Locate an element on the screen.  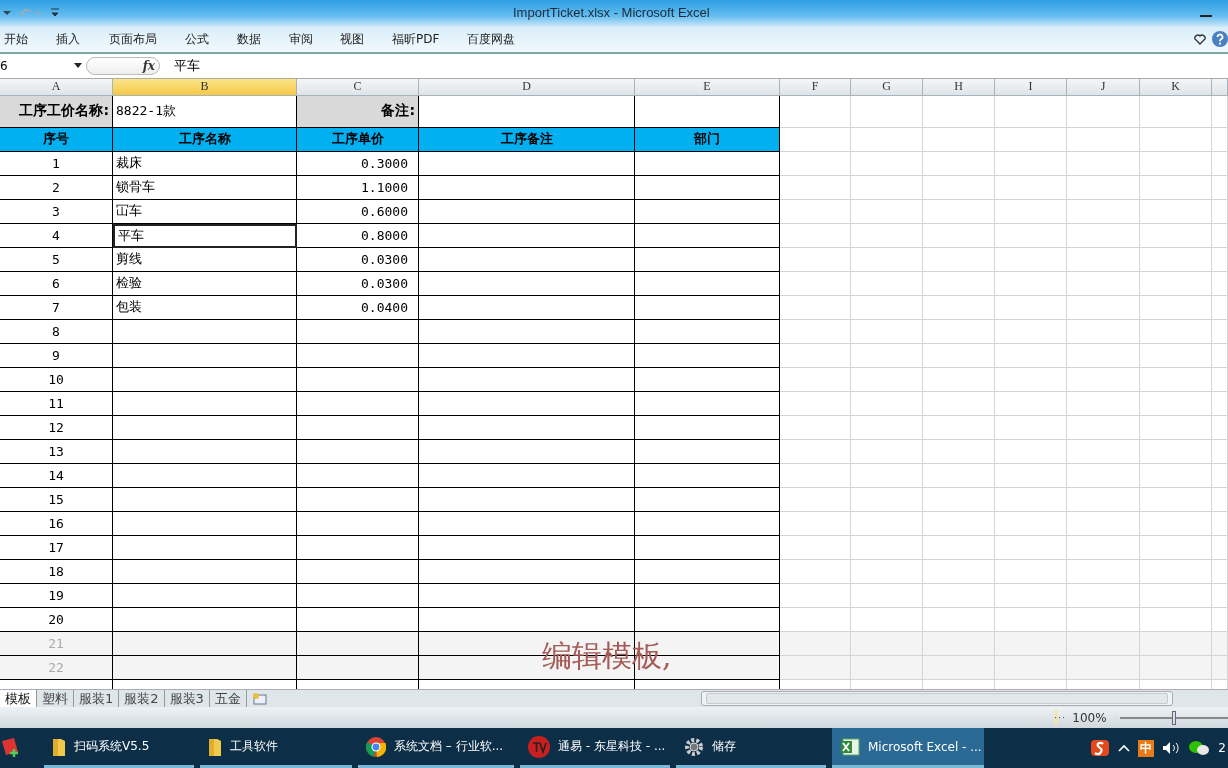
table-cell: 11 is located at coordinates (56, 403).